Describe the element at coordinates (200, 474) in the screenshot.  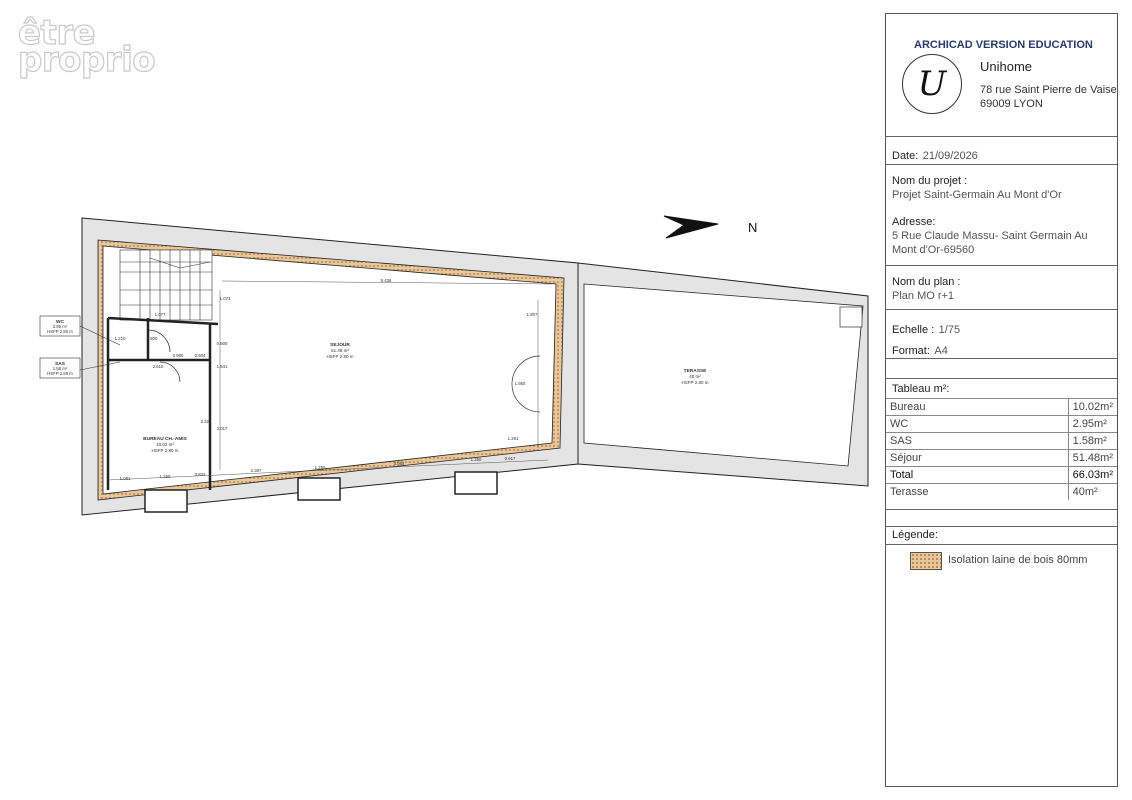
I see `dim-bottom-0832: 0.832` at that location.